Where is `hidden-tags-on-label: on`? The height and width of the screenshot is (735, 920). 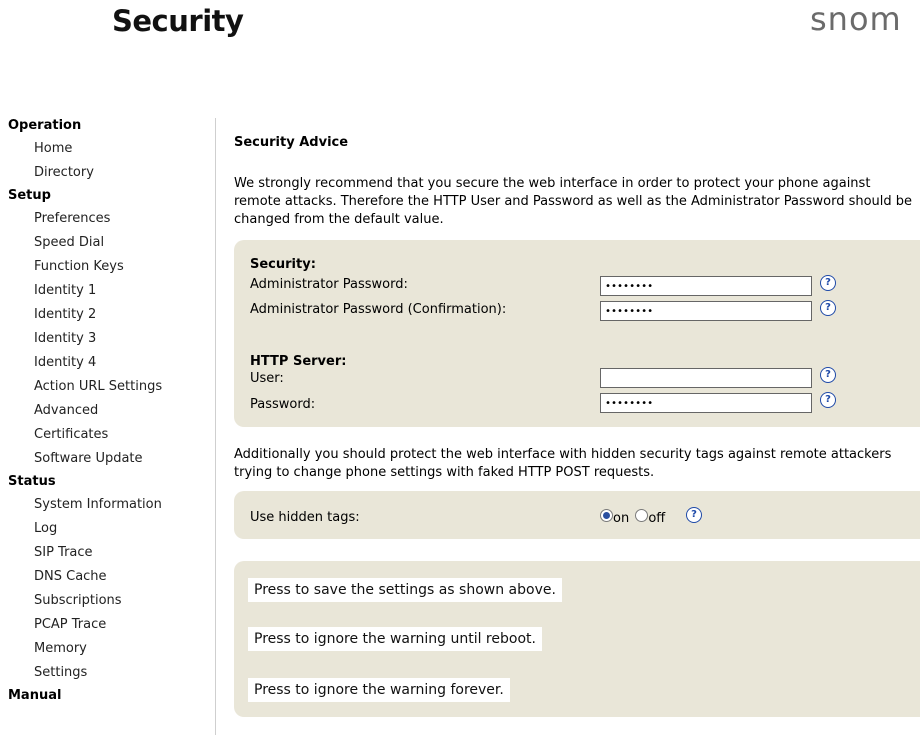 hidden-tags-on-label: on is located at coordinates (621, 518).